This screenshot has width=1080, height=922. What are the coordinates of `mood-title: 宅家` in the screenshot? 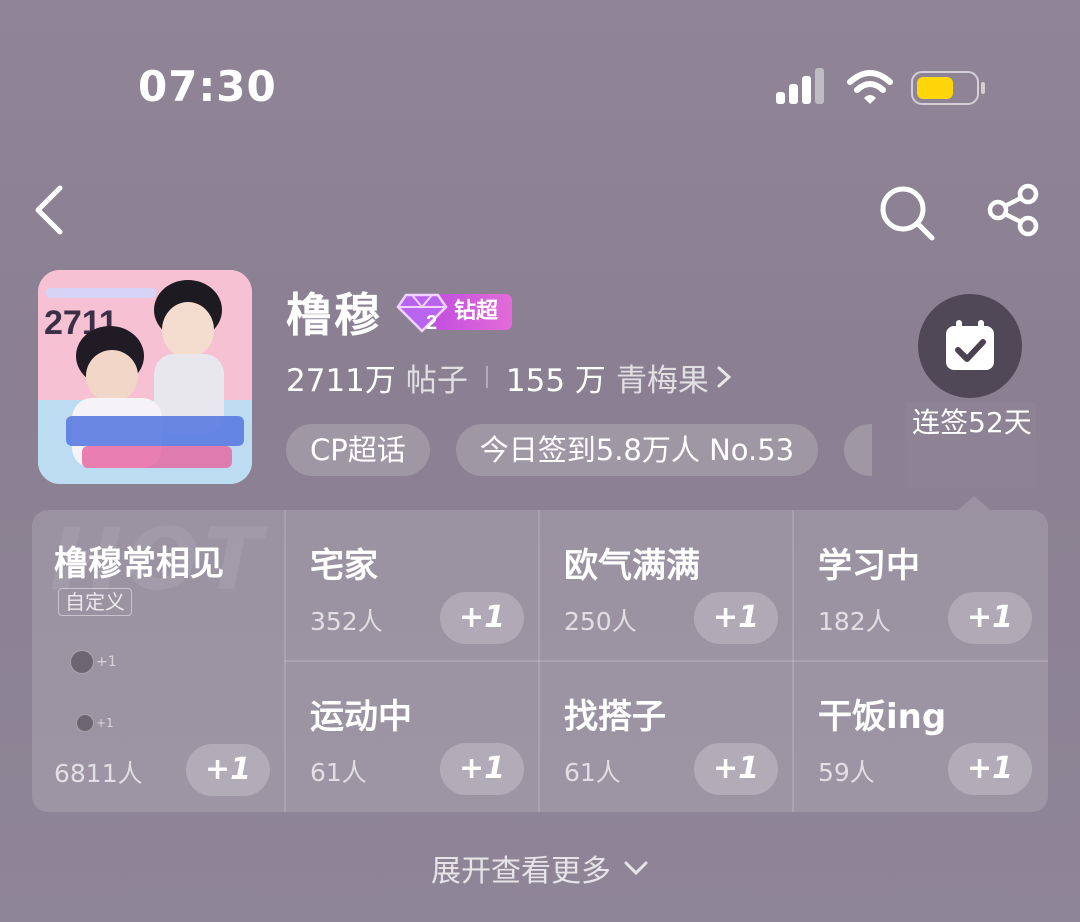 It's located at (344, 566).